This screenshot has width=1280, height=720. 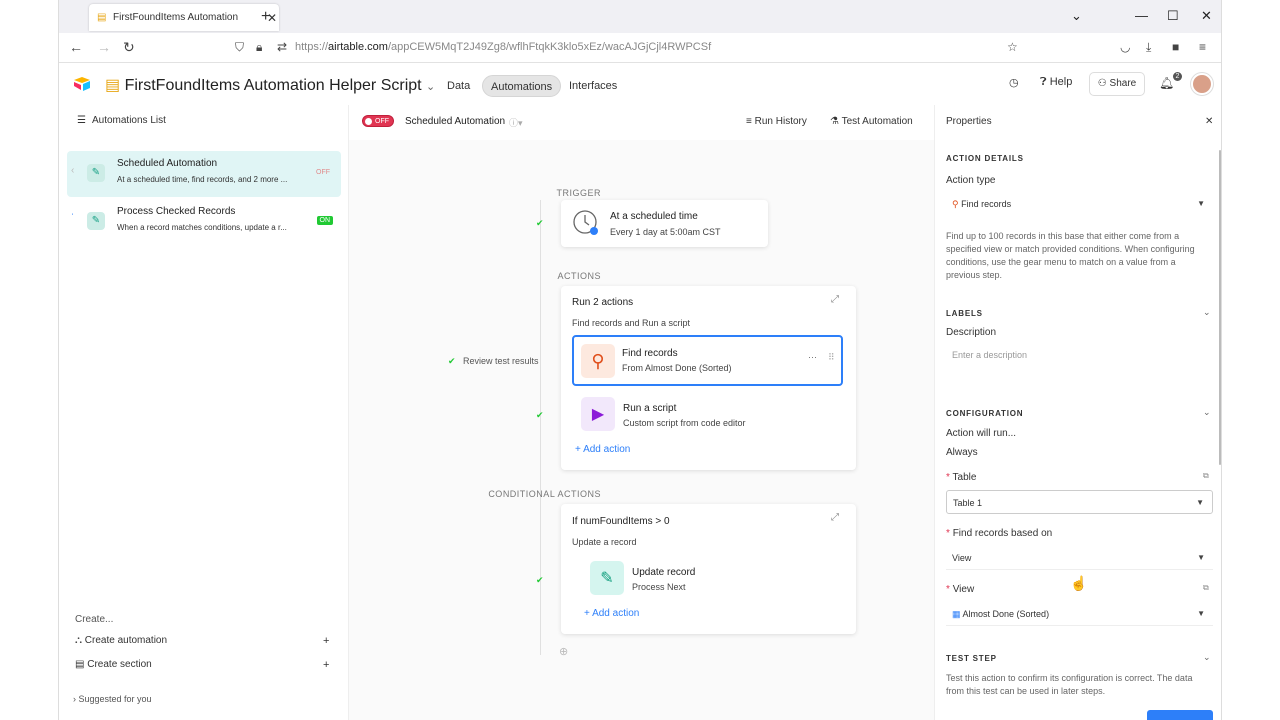 I want to click on reload-icon: ↻, so click(x=129, y=47).